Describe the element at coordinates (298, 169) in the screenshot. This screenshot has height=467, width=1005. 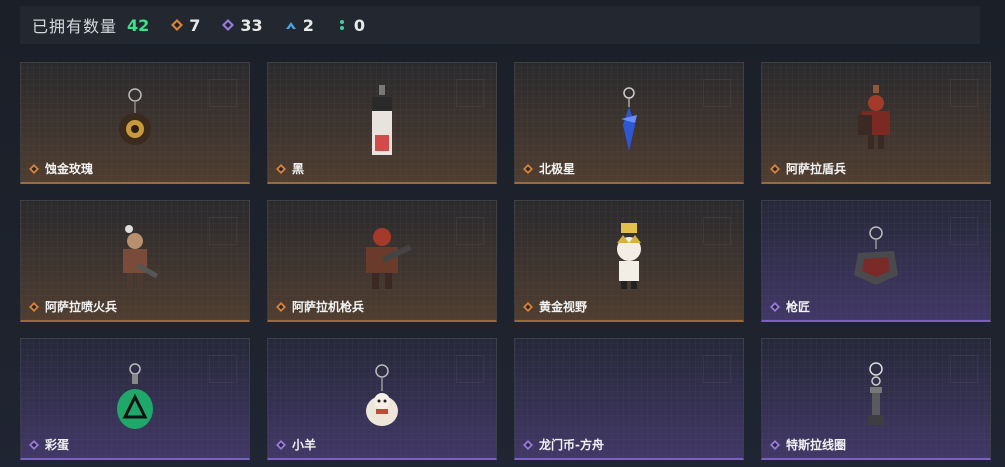
I see `item-name-label: 黑` at that location.